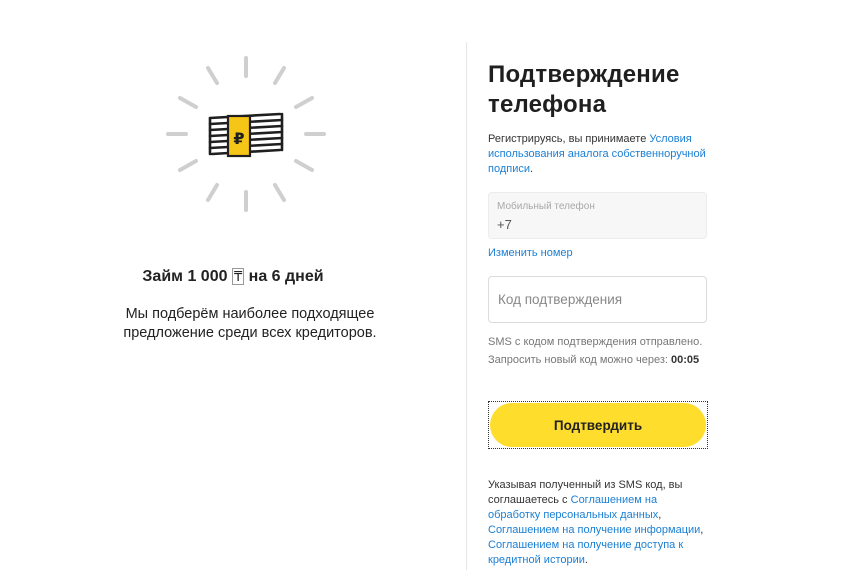 The width and height of the screenshot is (848, 578). What do you see at coordinates (586, 560) in the screenshot?
I see `agreement-suffix: .` at bounding box center [586, 560].